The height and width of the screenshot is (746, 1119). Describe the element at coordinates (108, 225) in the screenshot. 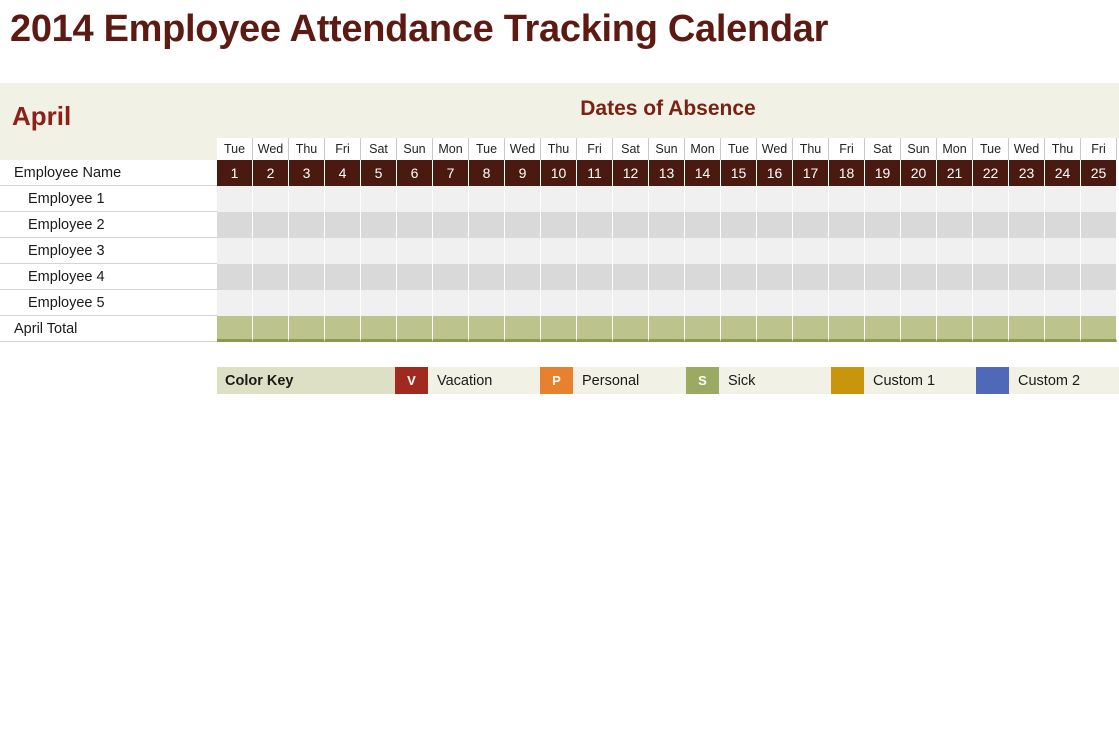

I see `employee-name-cell: Employee 2` at that location.